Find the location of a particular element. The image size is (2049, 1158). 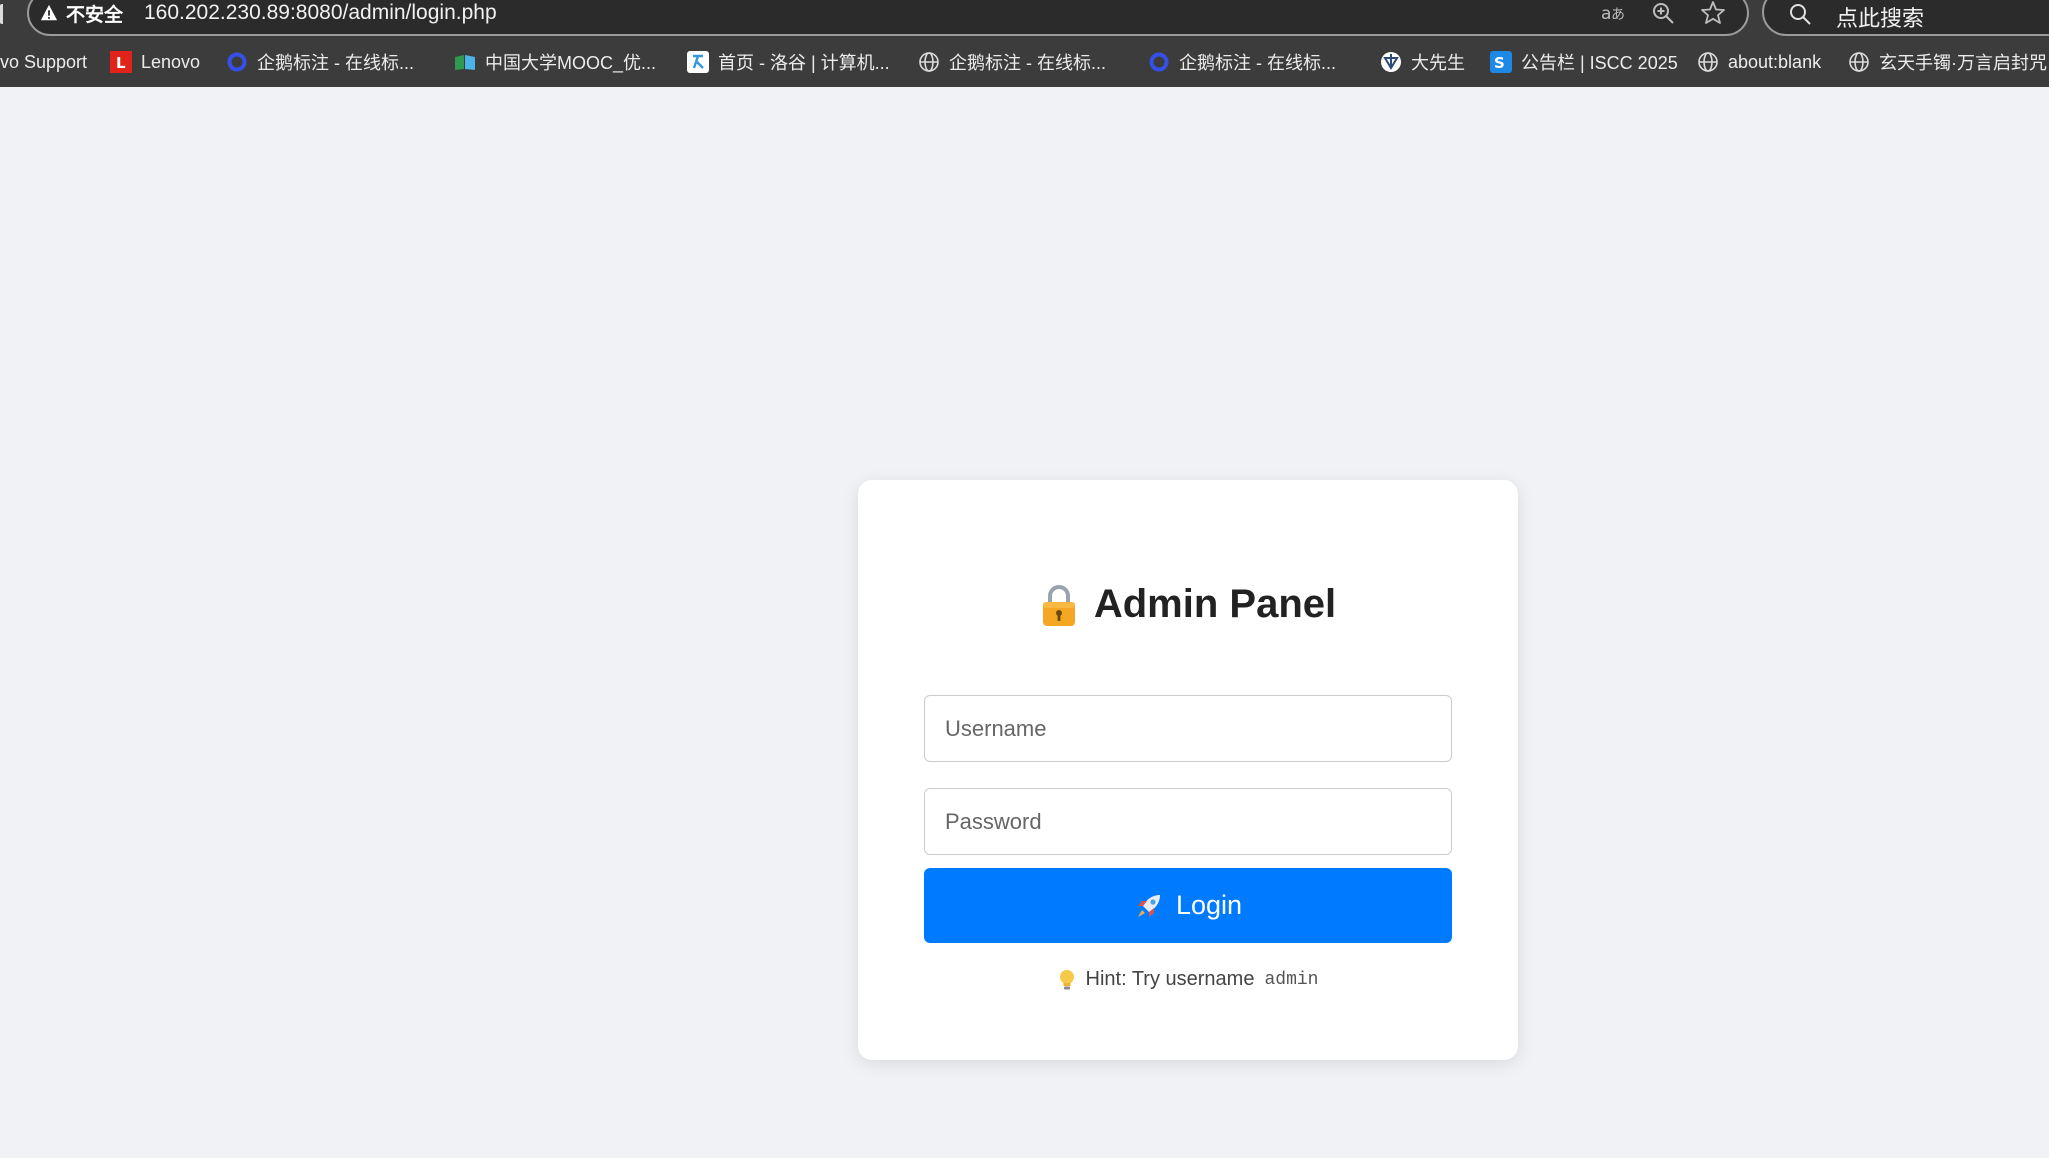

mooc-icon is located at coordinates (465, 62).